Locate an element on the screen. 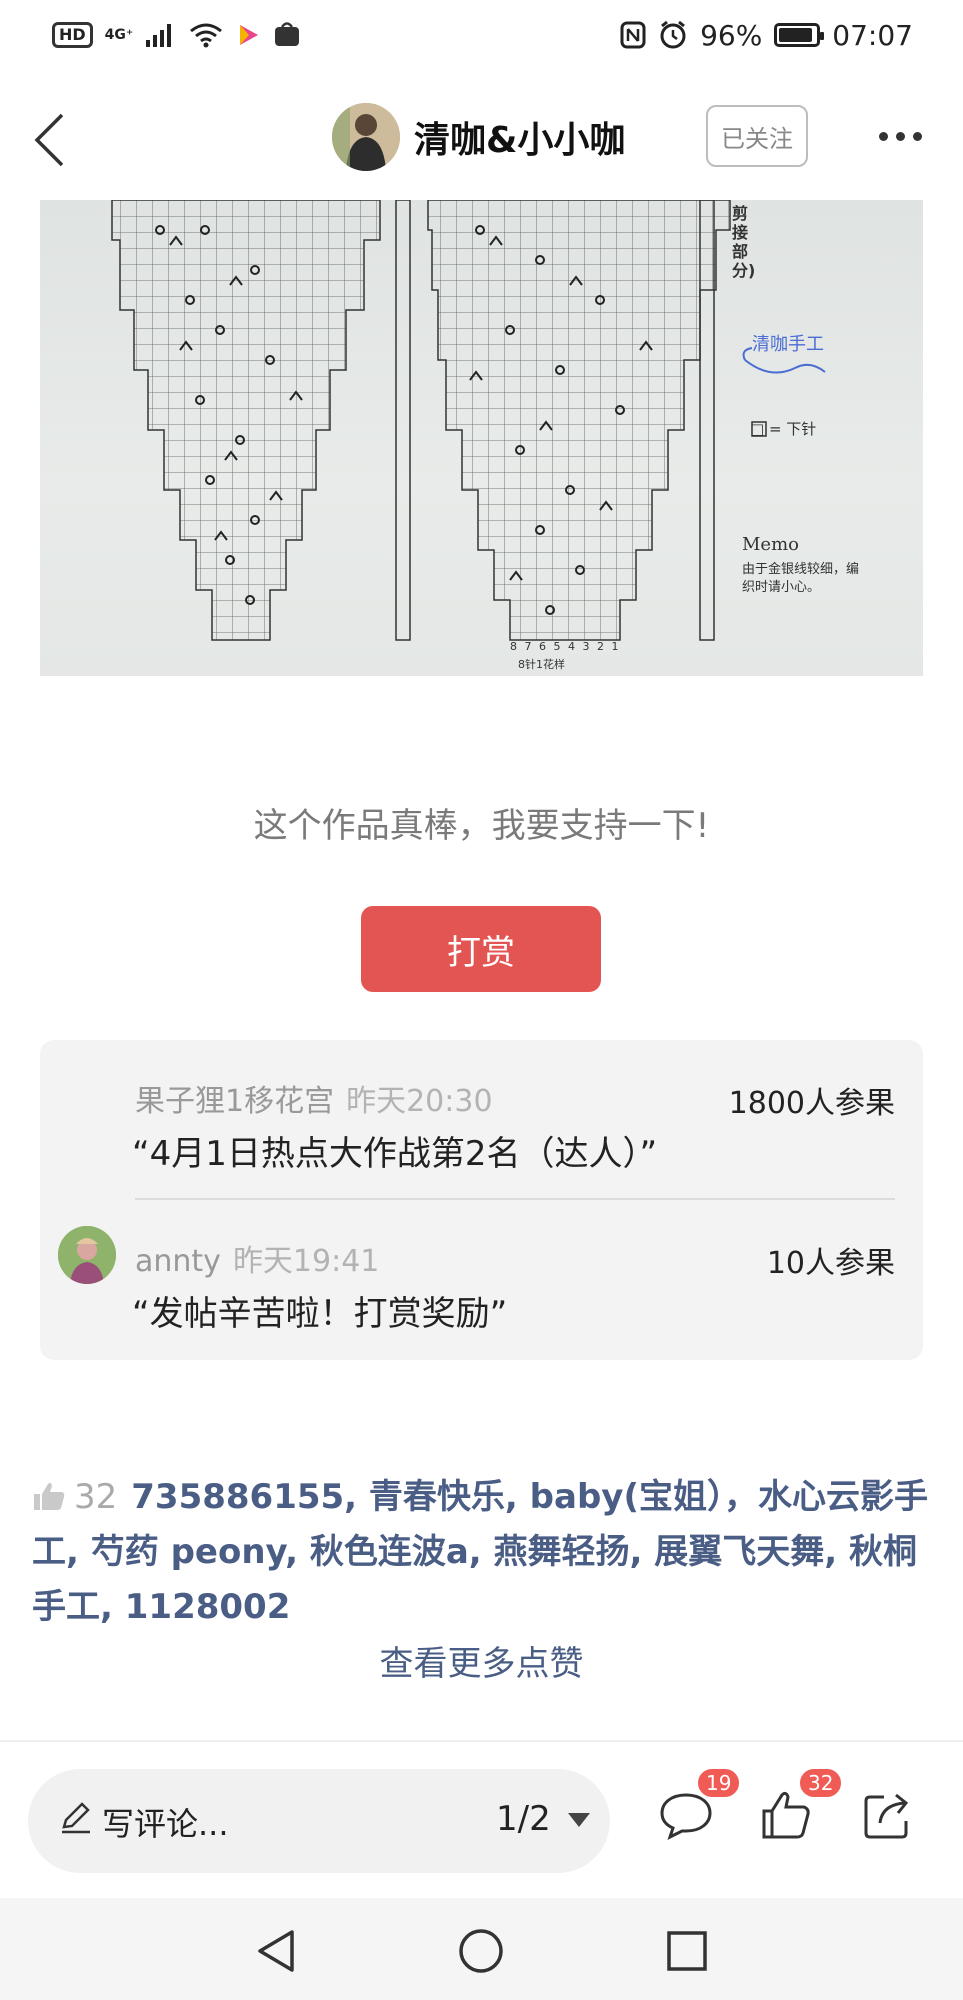  reward-user-name: 果子狸1移花宫 is located at coordinates (234, 1101).